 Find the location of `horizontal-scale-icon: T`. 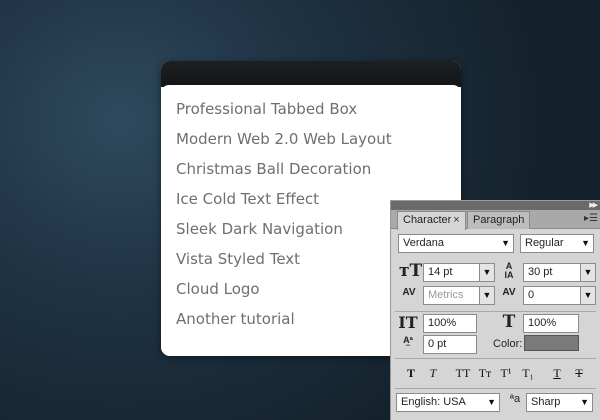

horizontal-scale-icon: T is located at coordinates (509, 322).